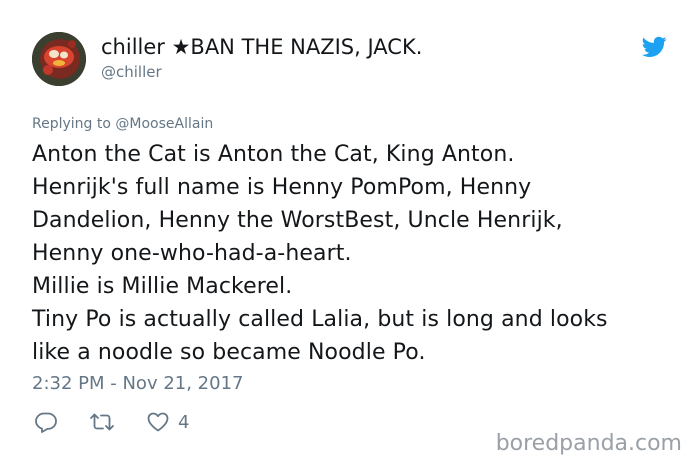  I want to click on like-button: 4, so click(167, 422).